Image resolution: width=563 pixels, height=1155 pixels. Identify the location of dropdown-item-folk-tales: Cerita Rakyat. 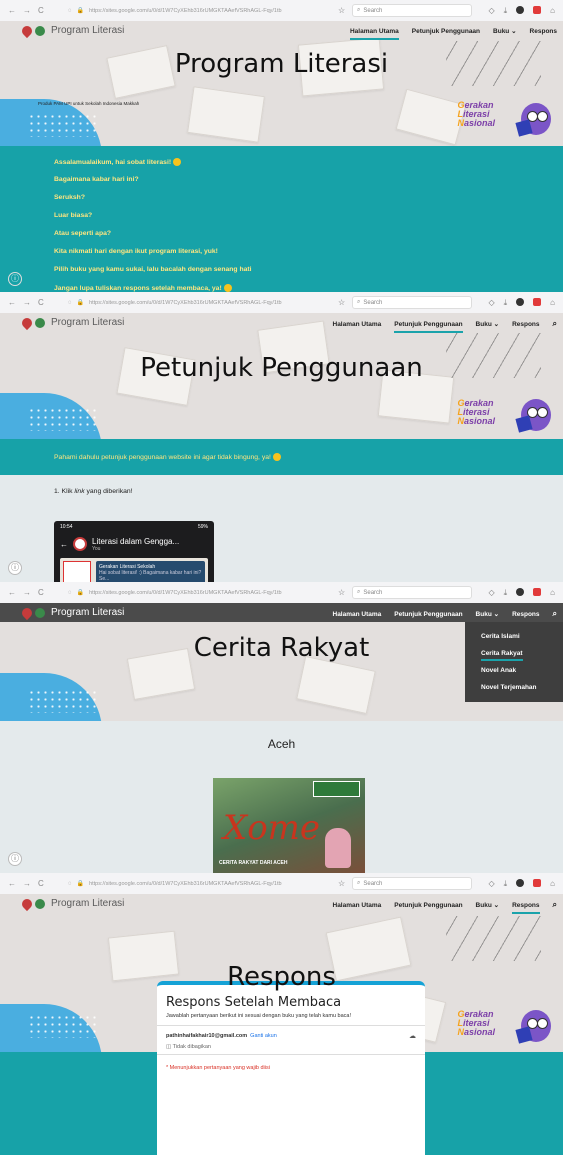
(514, 653).